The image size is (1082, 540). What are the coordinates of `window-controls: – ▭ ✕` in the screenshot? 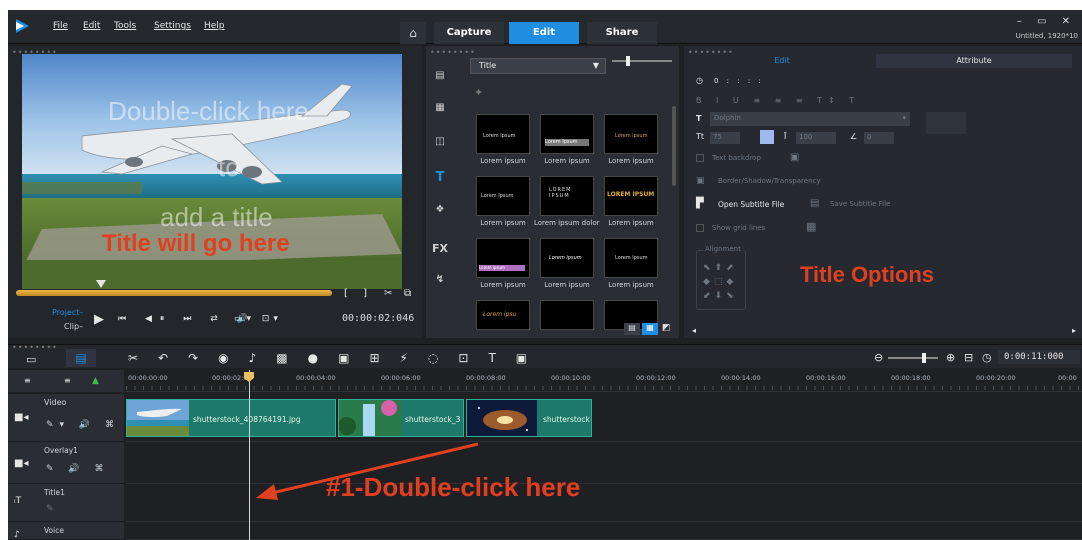 It's located at (1046, 21).